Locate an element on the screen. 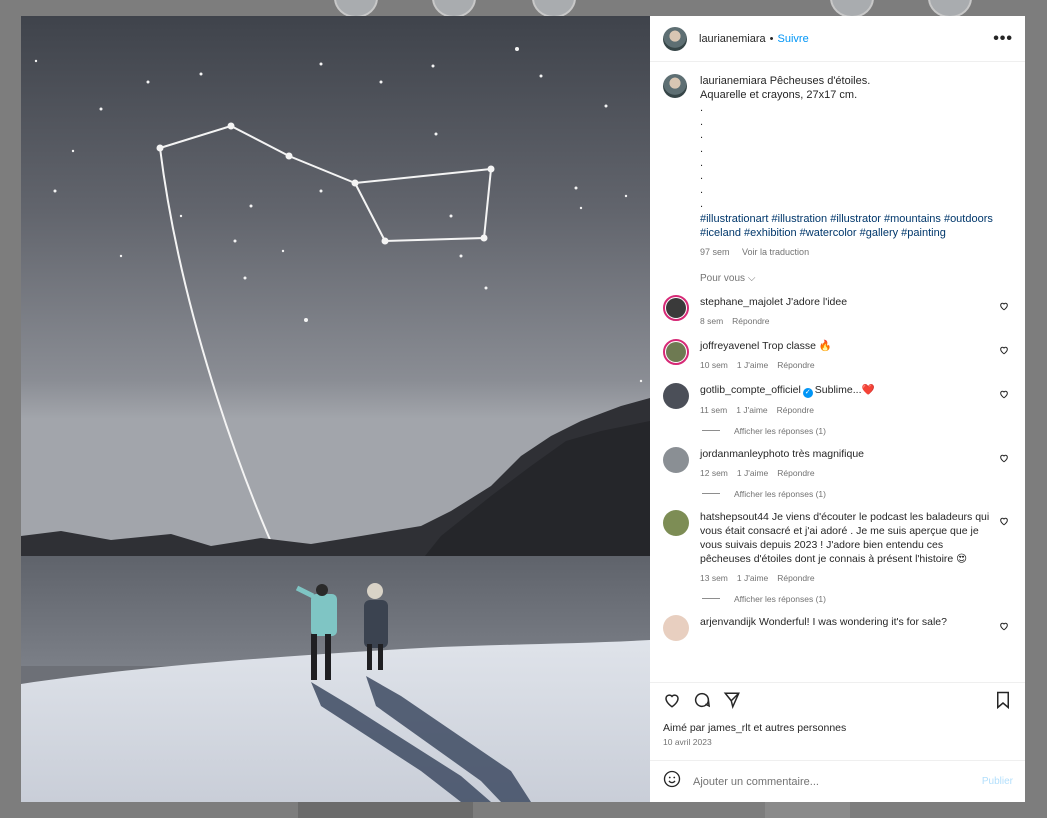 The width and height of the screenshot is (1047, 818). caption-avatar is located at coordinates (675, 86).